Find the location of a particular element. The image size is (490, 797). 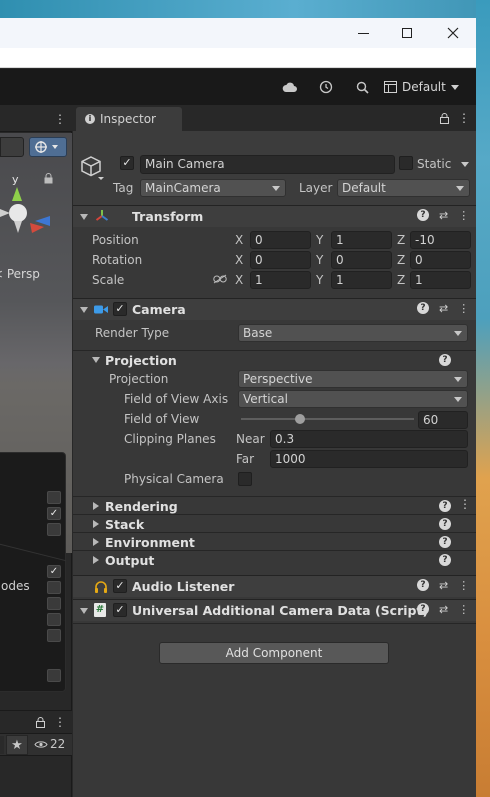

static-dropdown-arrow-icon is located at coordinates (465, 164).